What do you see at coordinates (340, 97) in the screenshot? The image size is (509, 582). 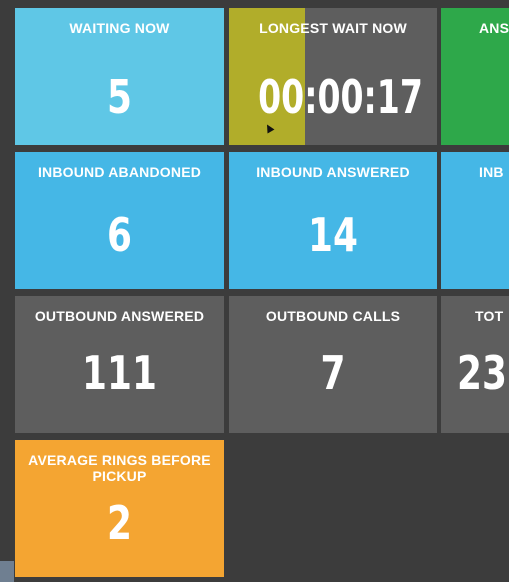 I see `tile-value: 00:00:17` at bounding box center [340, 97].